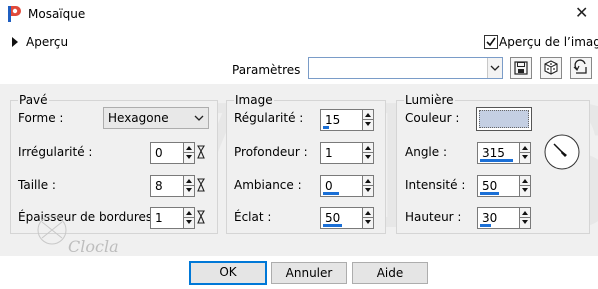 The height and width of the screenshot is (289, 598). What do you see at coordinates (159, 218) in the screenshot?
I see `epaisseur-value: 1` at bounding box center [159, 218].